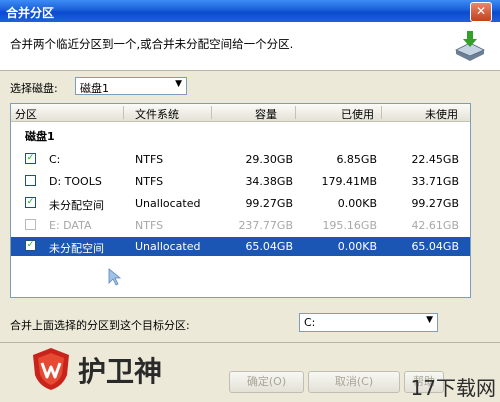  What do you see at coordinates (40, 136) in the screenshot?
I see `disk-group-label: 磁盘1` at bounding box center [40, 136].